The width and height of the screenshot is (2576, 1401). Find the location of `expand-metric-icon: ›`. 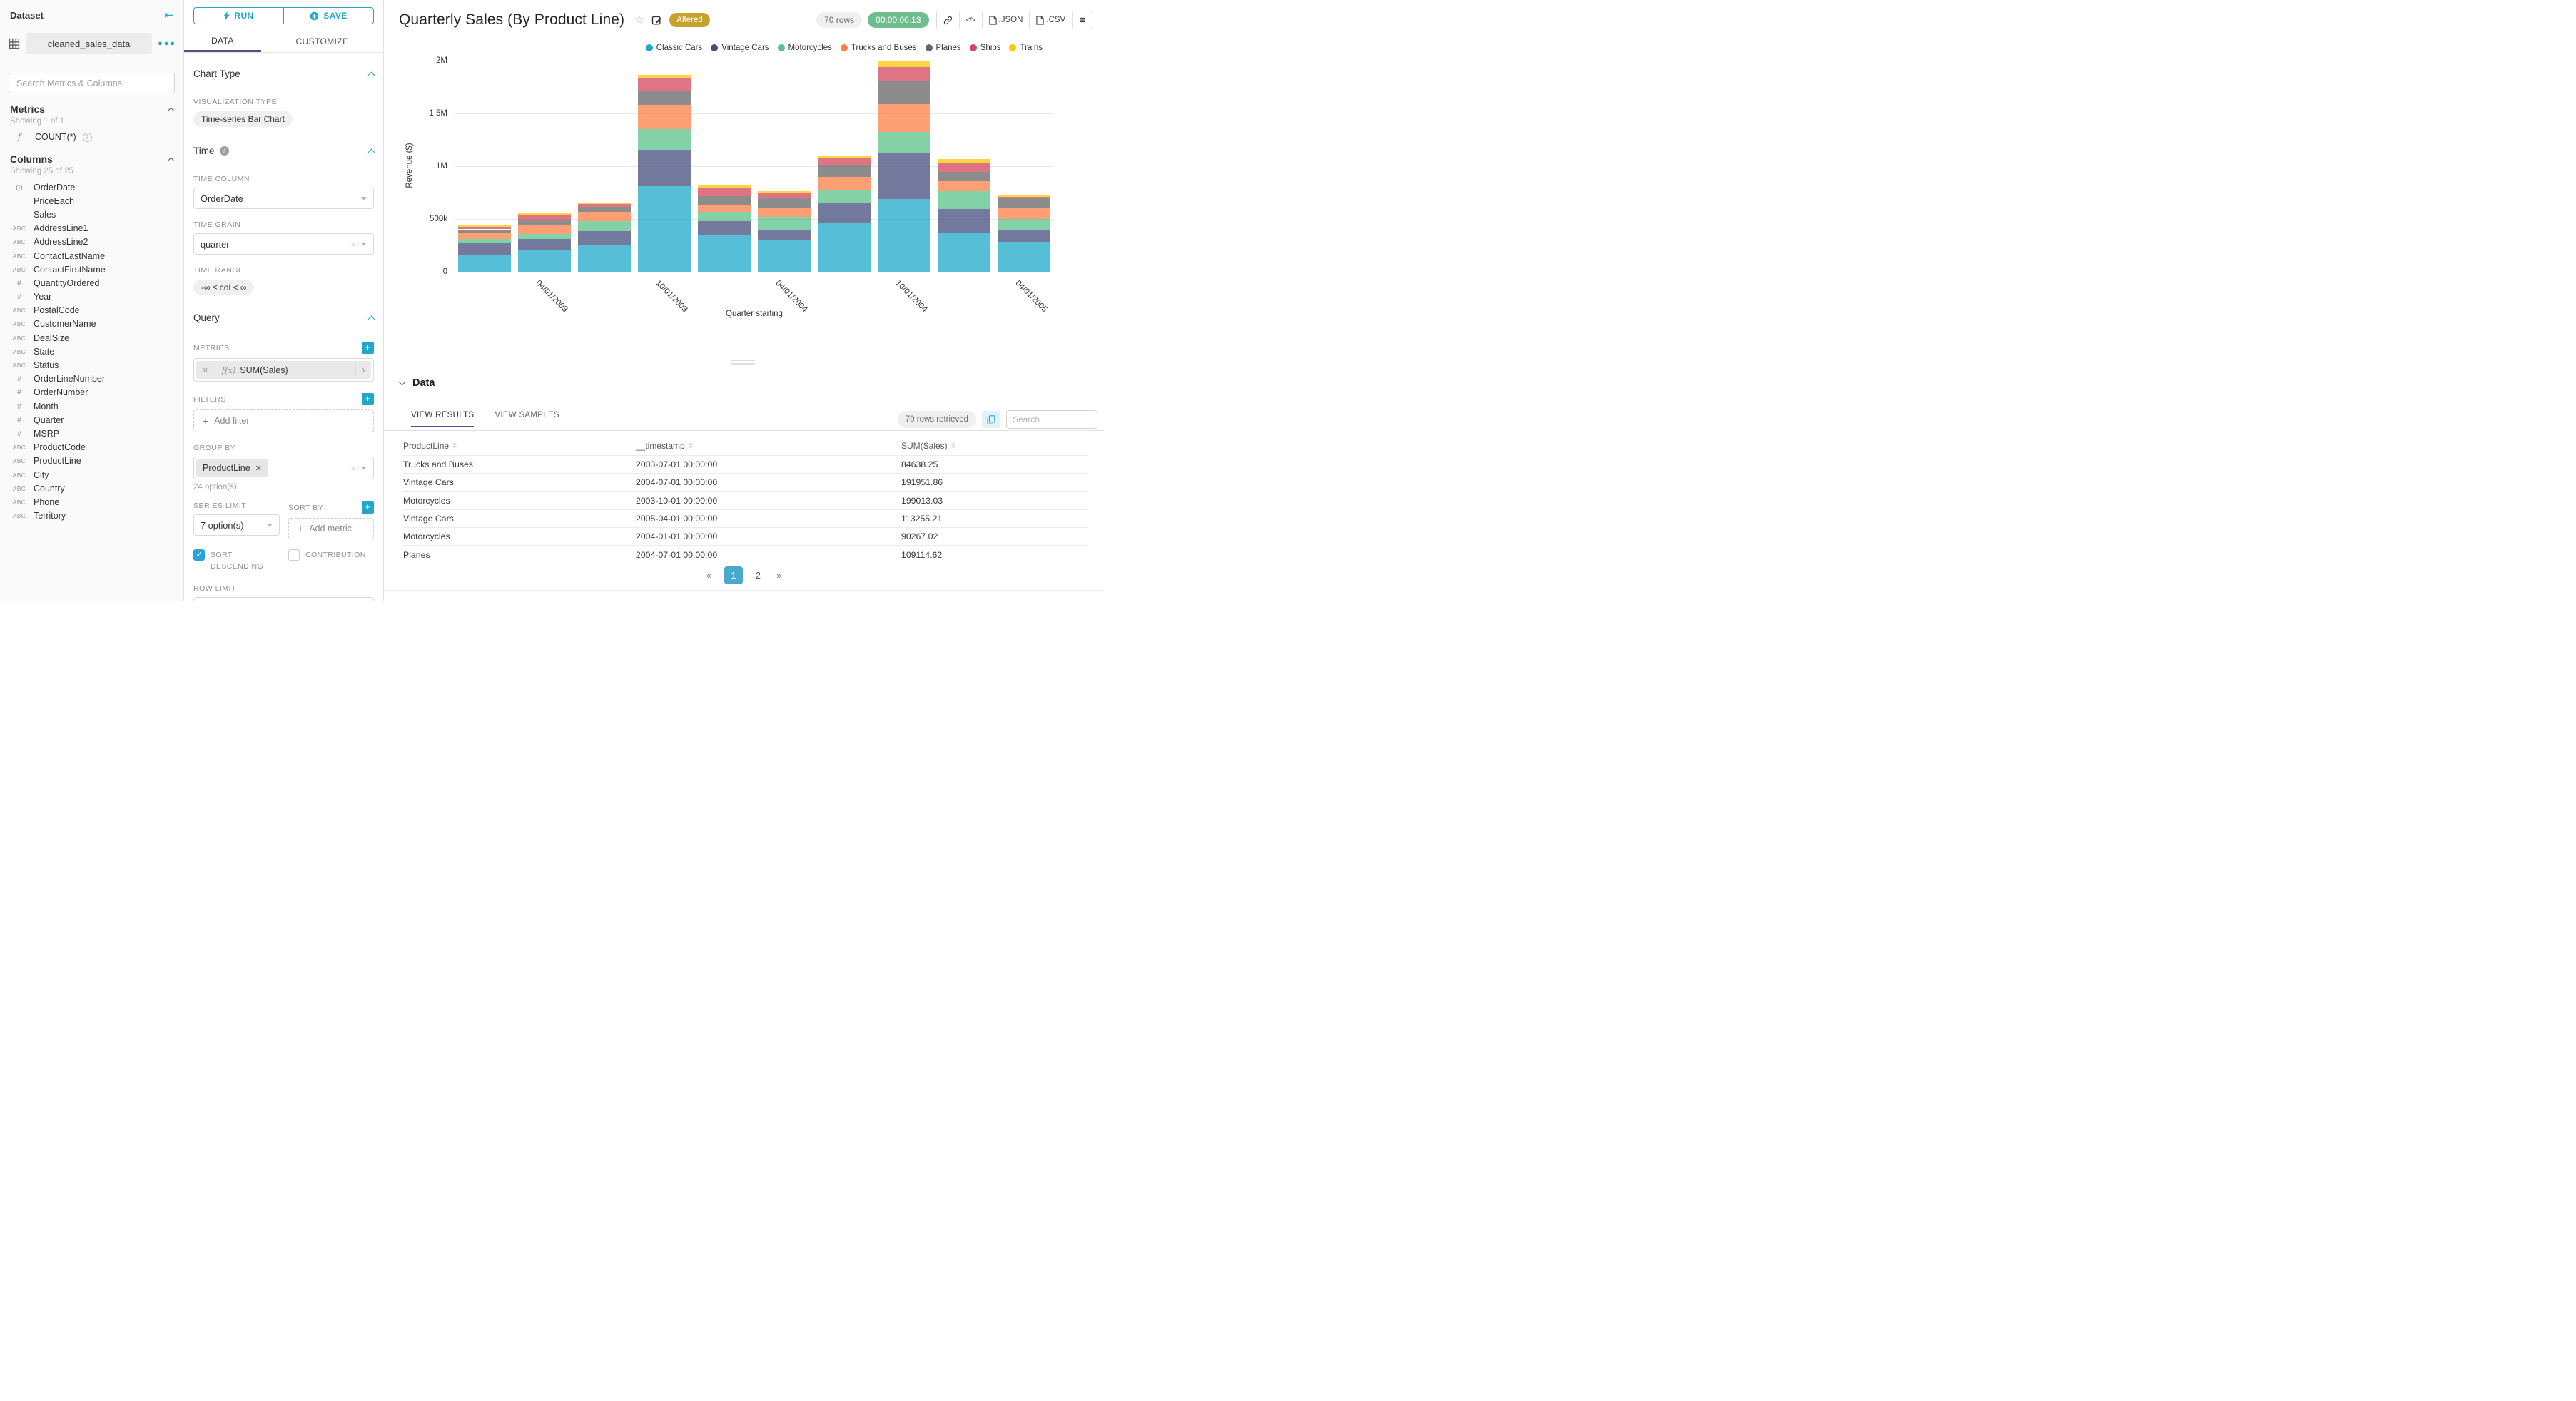

expand-metric-icon: › is located at coordinates (363, 370).